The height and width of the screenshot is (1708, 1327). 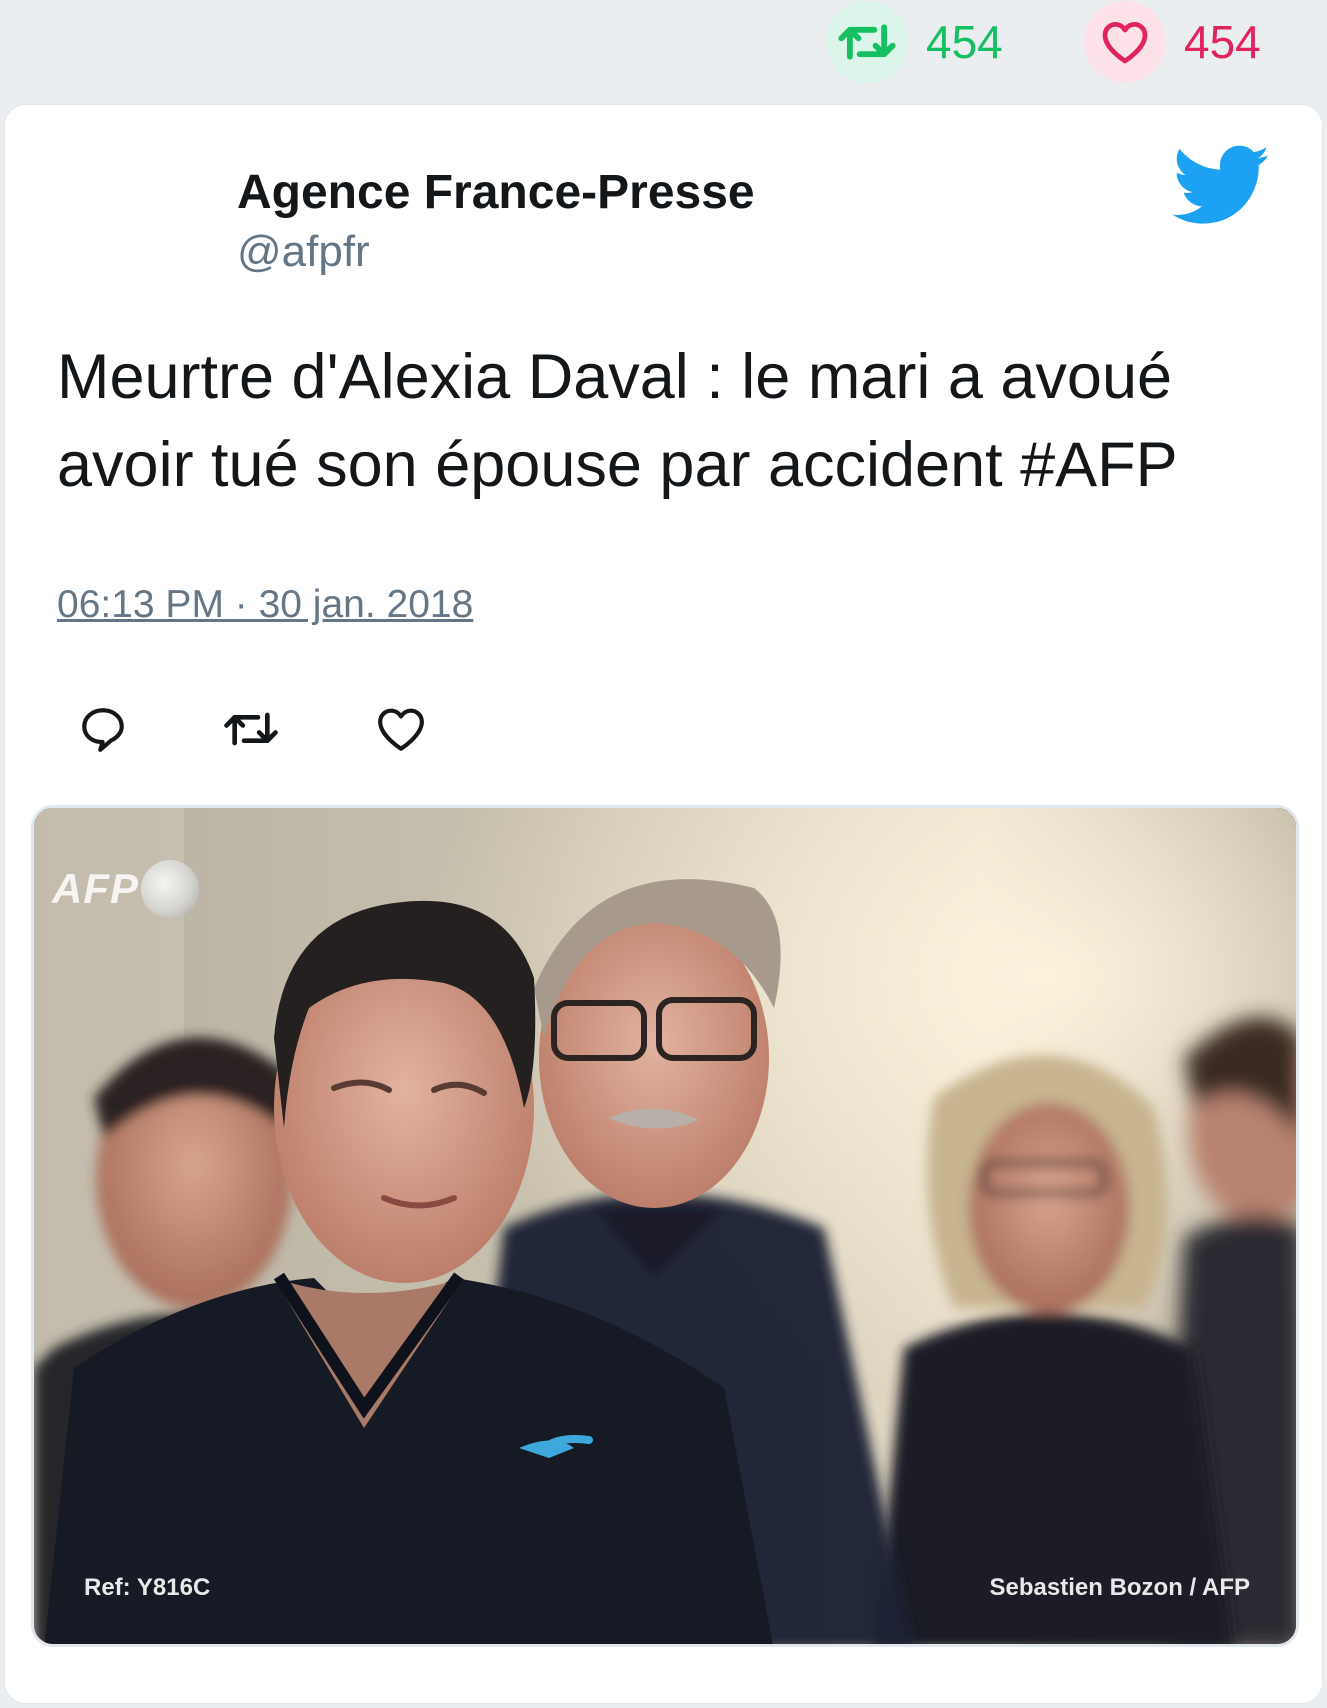 What do you see at coordinates (303, 252) in the screenshot?
I see `author-handle: @afpfr` at bounding box center [303, 252].